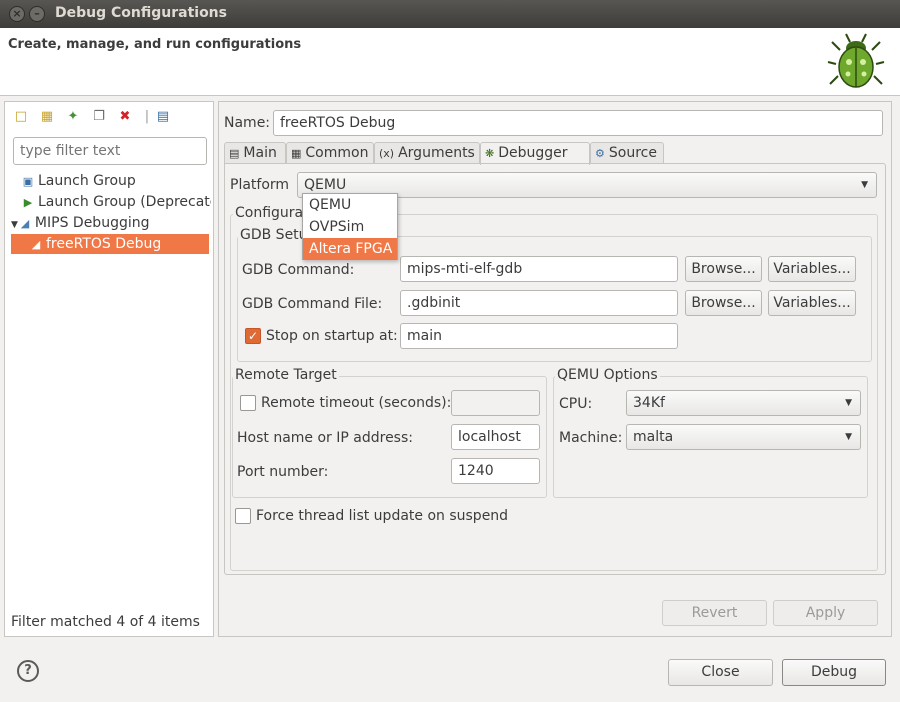 This screenshot has width=900, height=702. I want to click on stop-on-startup-checkbox: ✓, so click(253, 336).